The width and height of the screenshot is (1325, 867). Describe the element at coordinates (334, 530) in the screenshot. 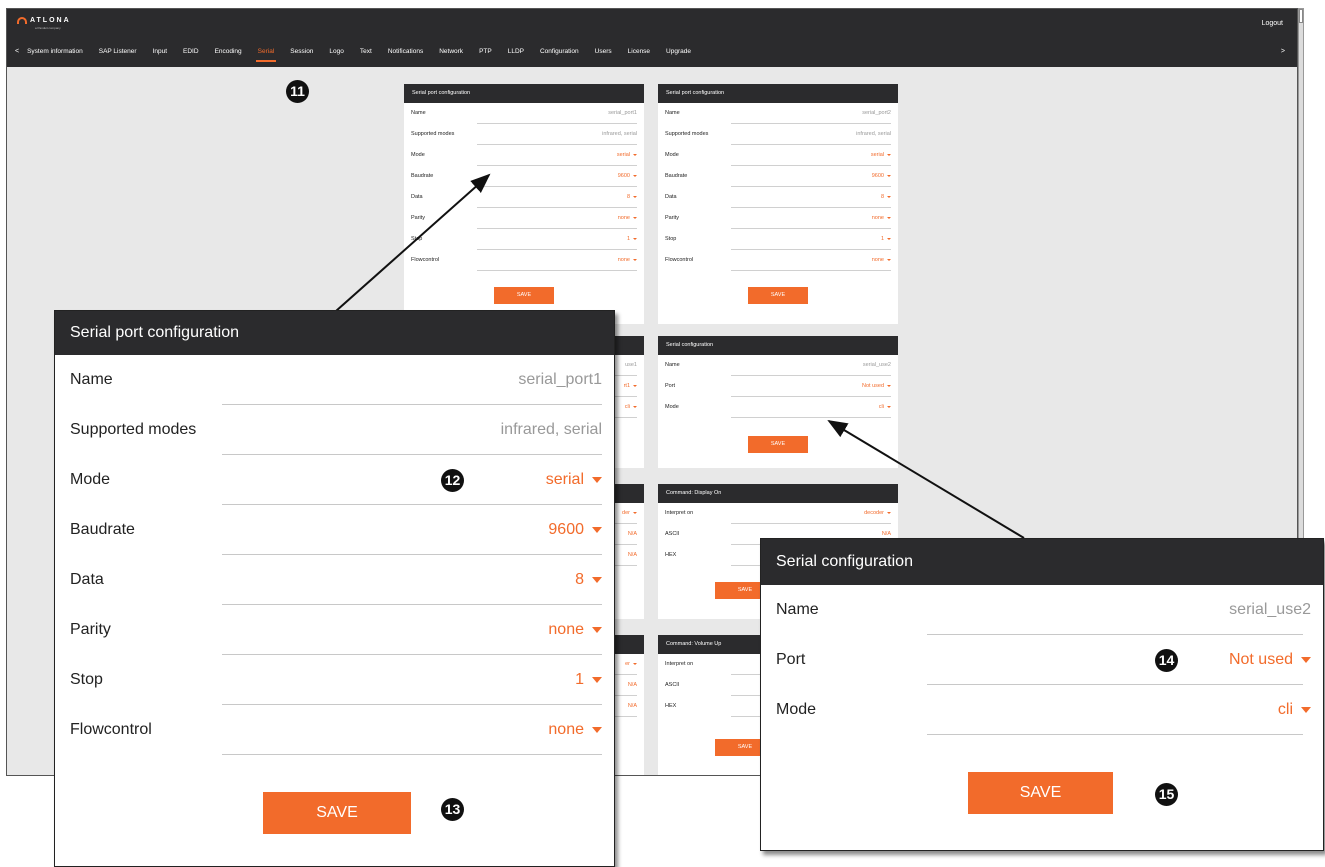

I see `row-baudrate: Baudrate 9600` at that location.